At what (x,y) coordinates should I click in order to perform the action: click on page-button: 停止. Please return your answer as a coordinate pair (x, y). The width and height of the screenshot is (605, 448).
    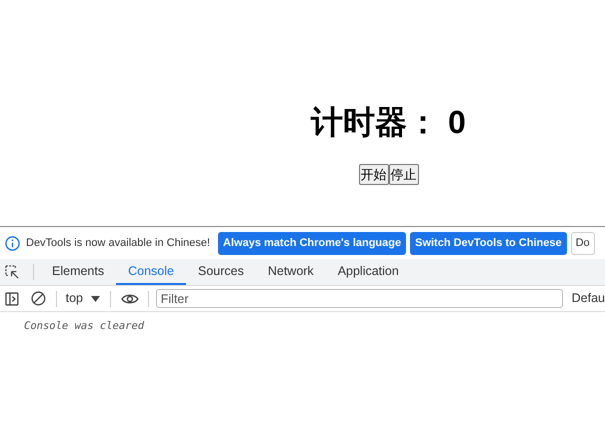
    Looking at the image, I should click on (403, 174).